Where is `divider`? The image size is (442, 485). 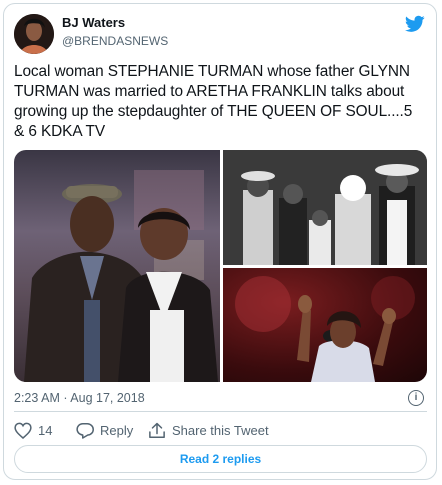 divider is located at coordinates (220, 411).